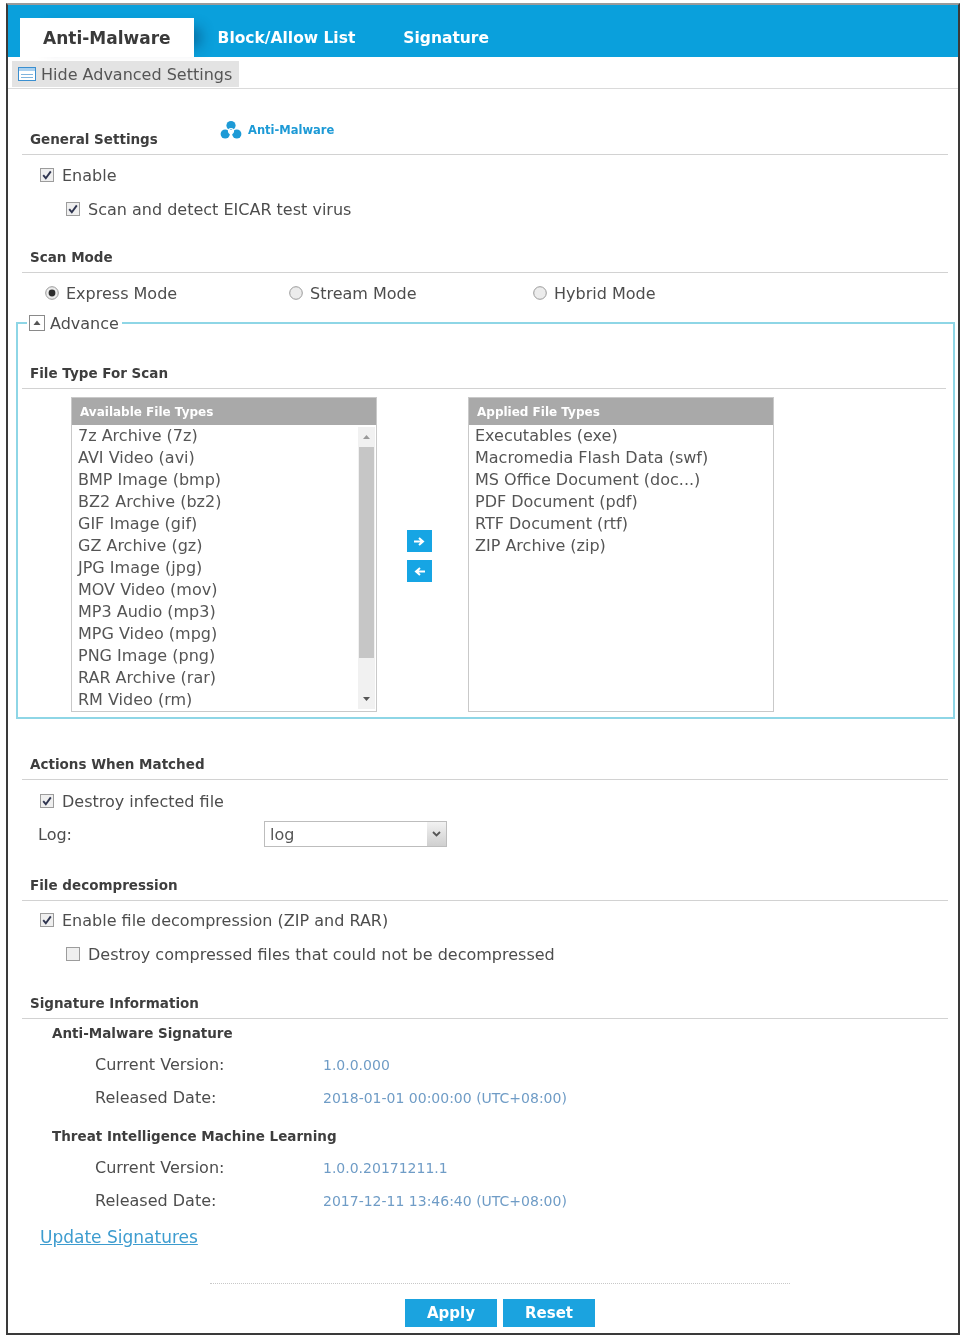 The height and width of the screenshot is (1337, 962). I want to click on triangle-up-icon, so click(366, 437).